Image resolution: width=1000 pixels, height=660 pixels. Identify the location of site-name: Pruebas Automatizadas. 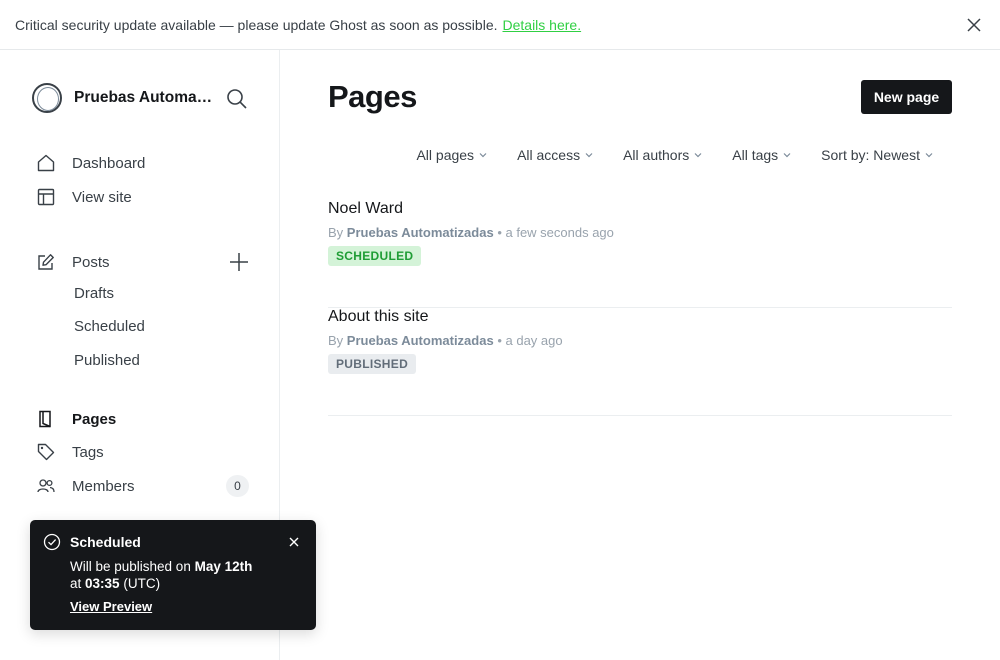
(144, 97).